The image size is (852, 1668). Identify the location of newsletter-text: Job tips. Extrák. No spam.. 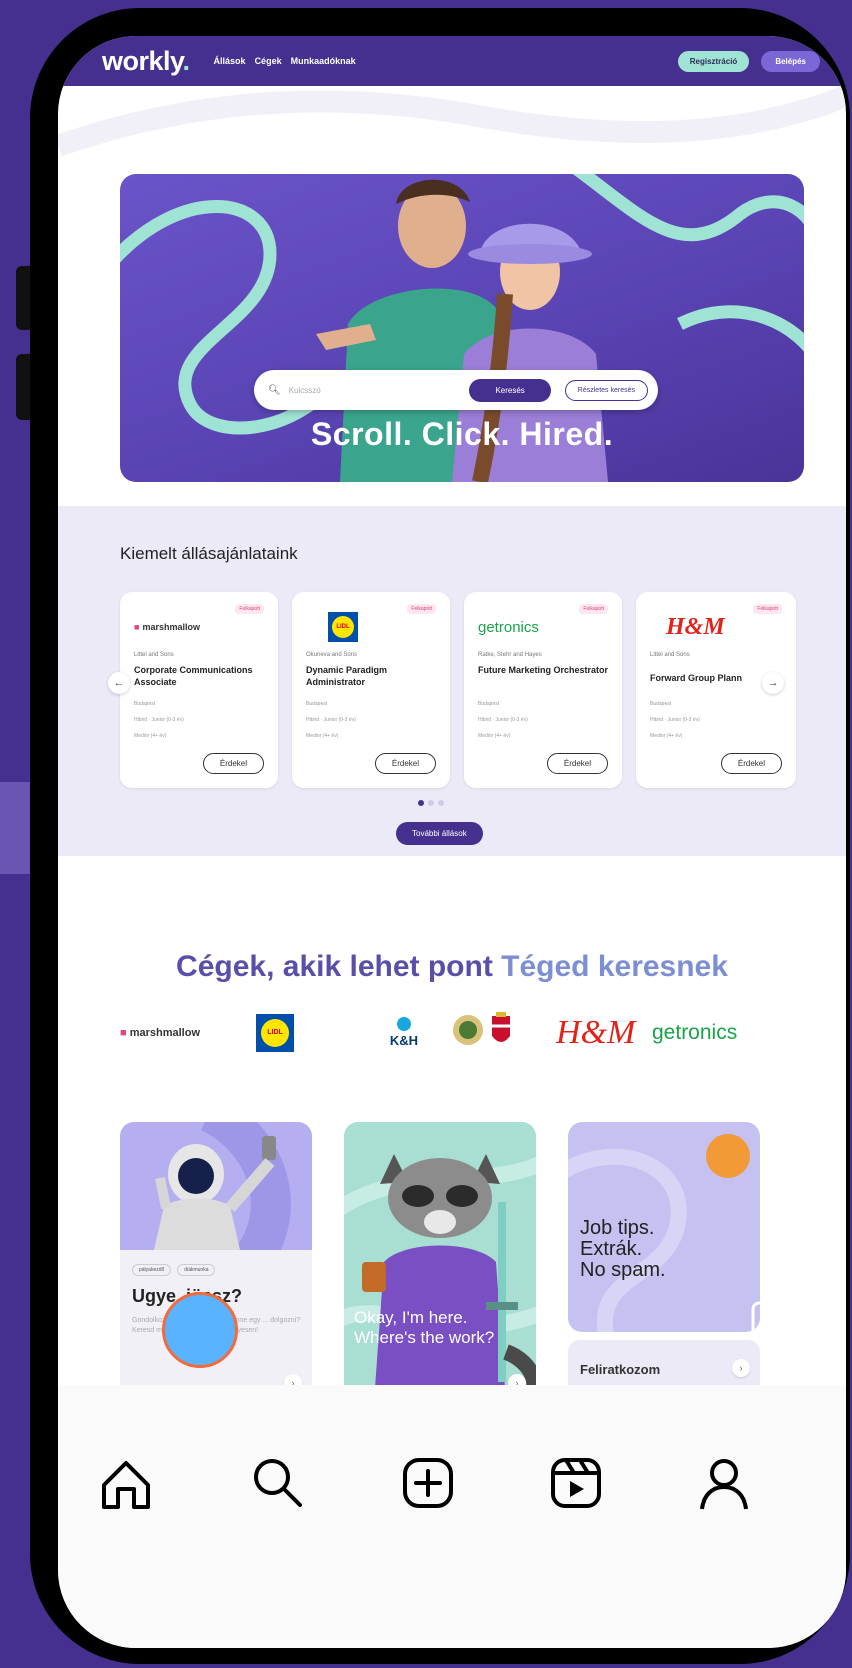
(623, 1249).